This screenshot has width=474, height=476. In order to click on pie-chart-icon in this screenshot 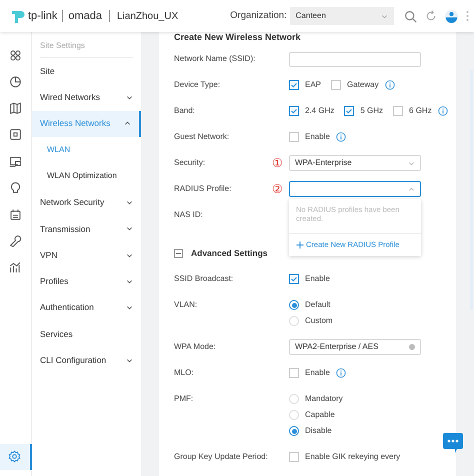, I will do `click(15, 81)`.